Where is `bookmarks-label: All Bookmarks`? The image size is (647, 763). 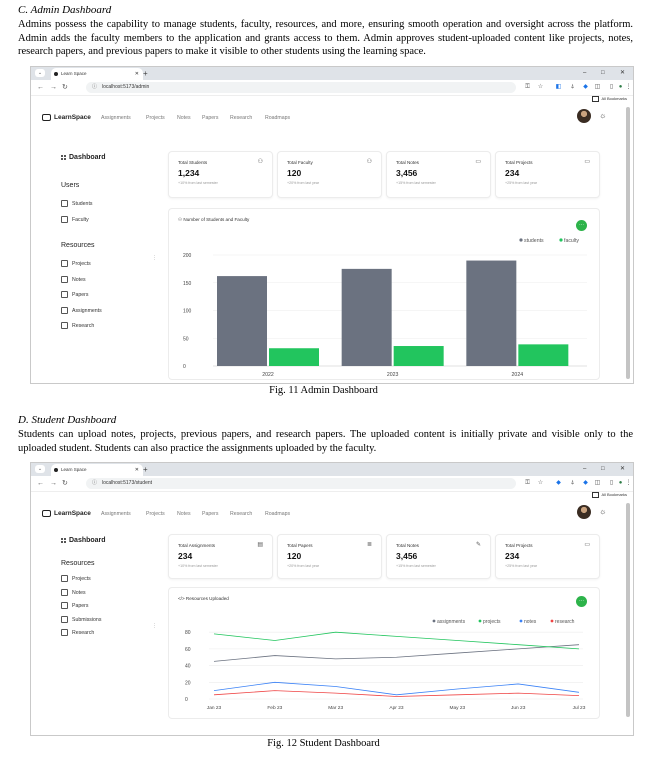
bookmarks-label: All Bookmarks is located at coordinates (614, 99).